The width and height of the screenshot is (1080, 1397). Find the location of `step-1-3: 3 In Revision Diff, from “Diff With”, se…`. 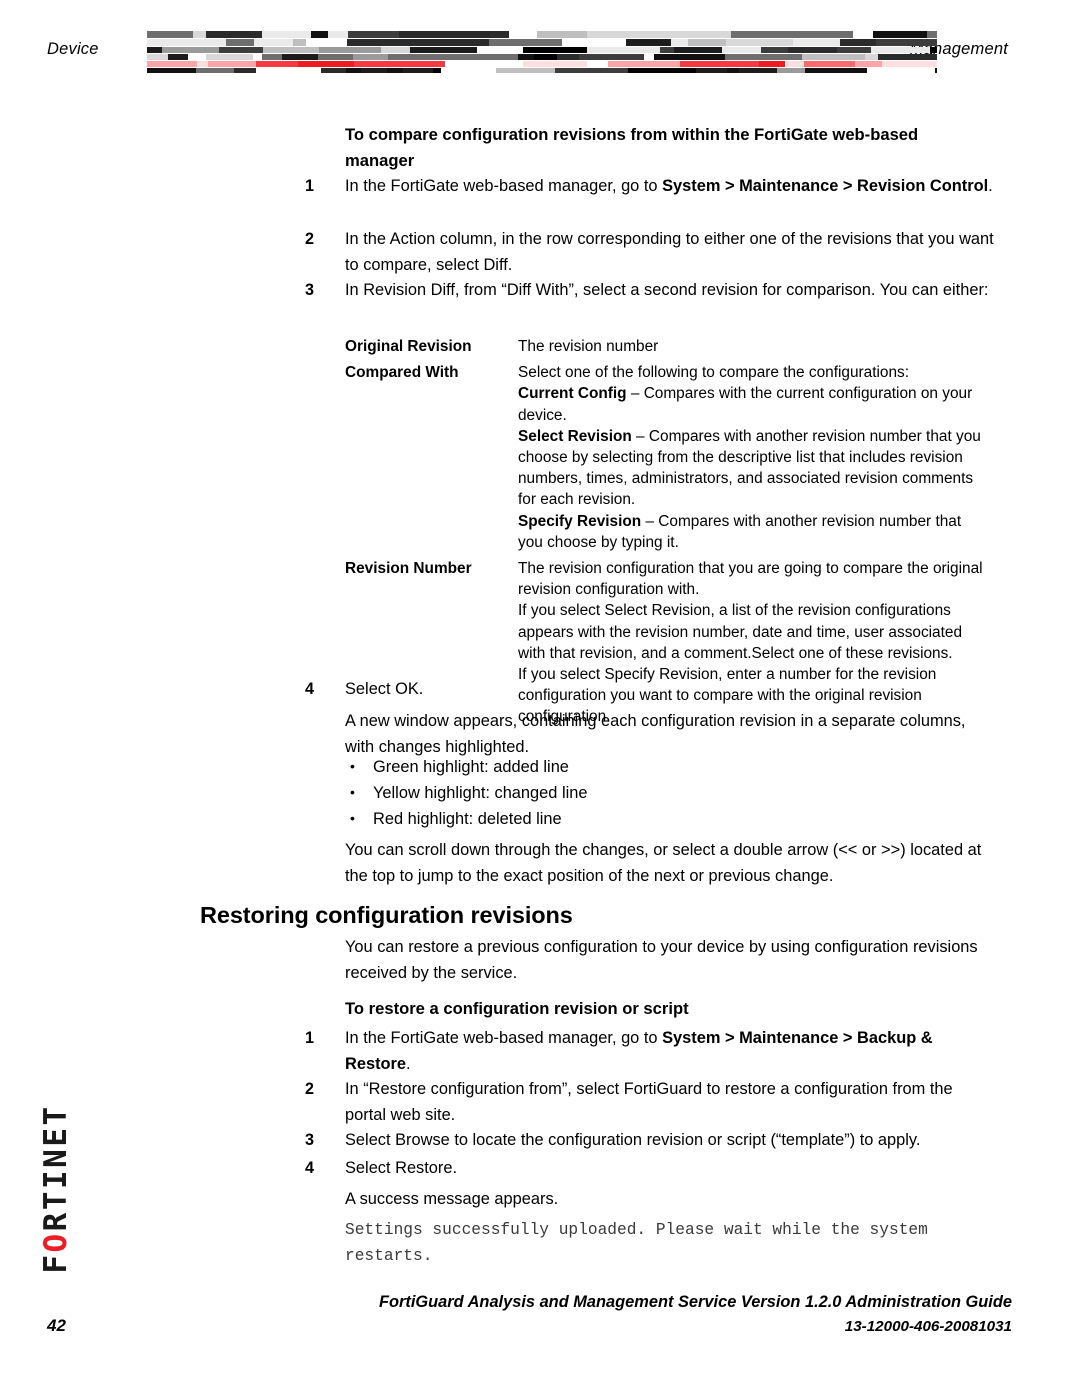

step-1-3: 3 In Revision Diff, from “Diff With”, se… is located at coordinates (650, 291).